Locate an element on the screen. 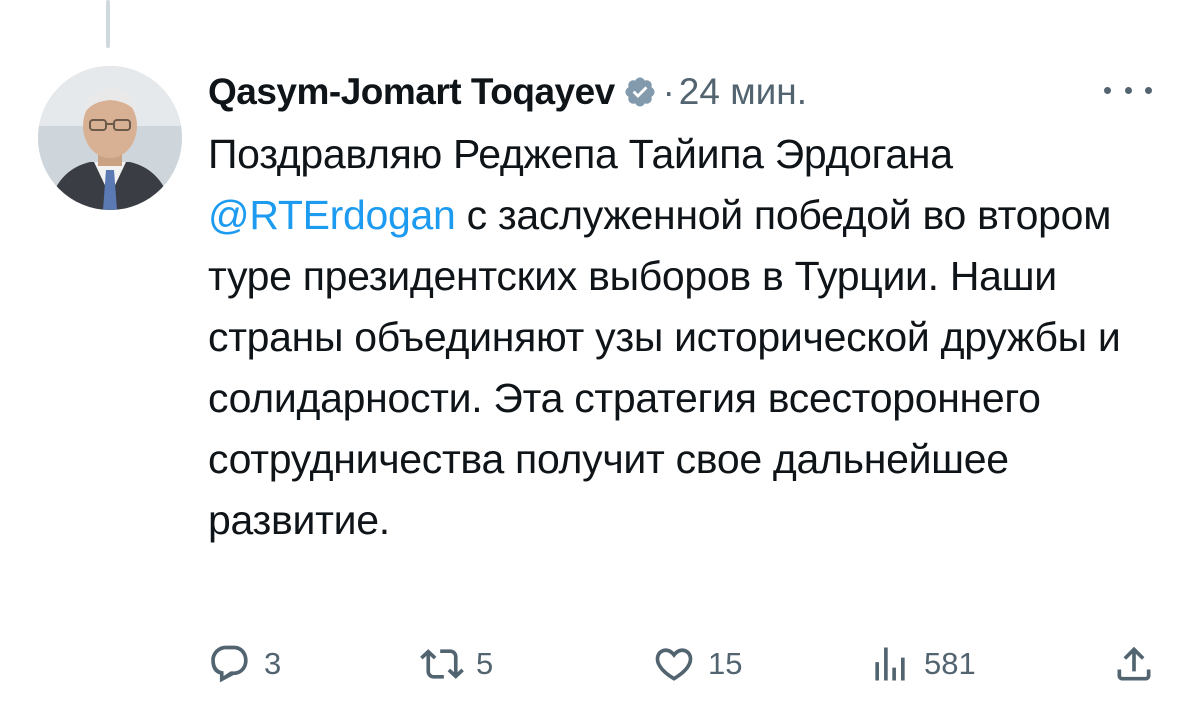 The height and width of the screenshot is (720, 1200). thread-connector-line is located at coordinates (108, 24).